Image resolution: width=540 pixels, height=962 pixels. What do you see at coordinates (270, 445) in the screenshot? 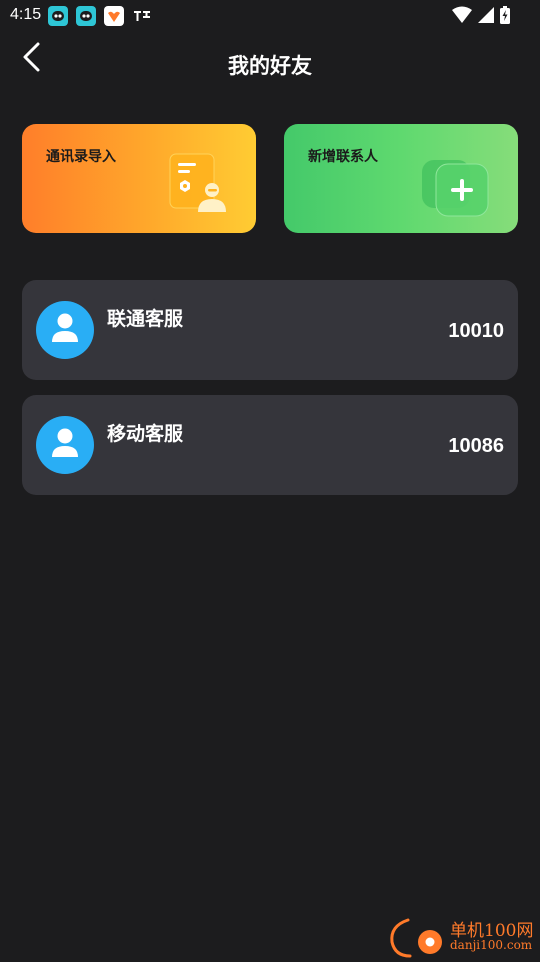
I see `contact-item: 移动客服 10086` at bounding box center [270, 445].